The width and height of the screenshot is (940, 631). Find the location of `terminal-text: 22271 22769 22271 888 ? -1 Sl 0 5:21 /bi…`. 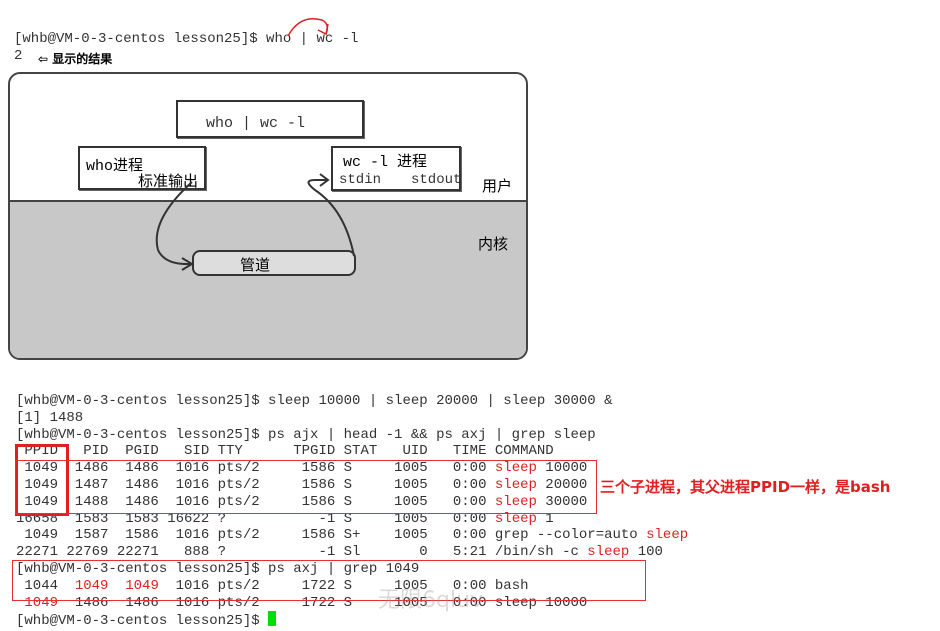

terminal-text: 22271 22769 22271 888 ? -1 Sl 0 5:21 /bi… is located at coordinates (302, 552).